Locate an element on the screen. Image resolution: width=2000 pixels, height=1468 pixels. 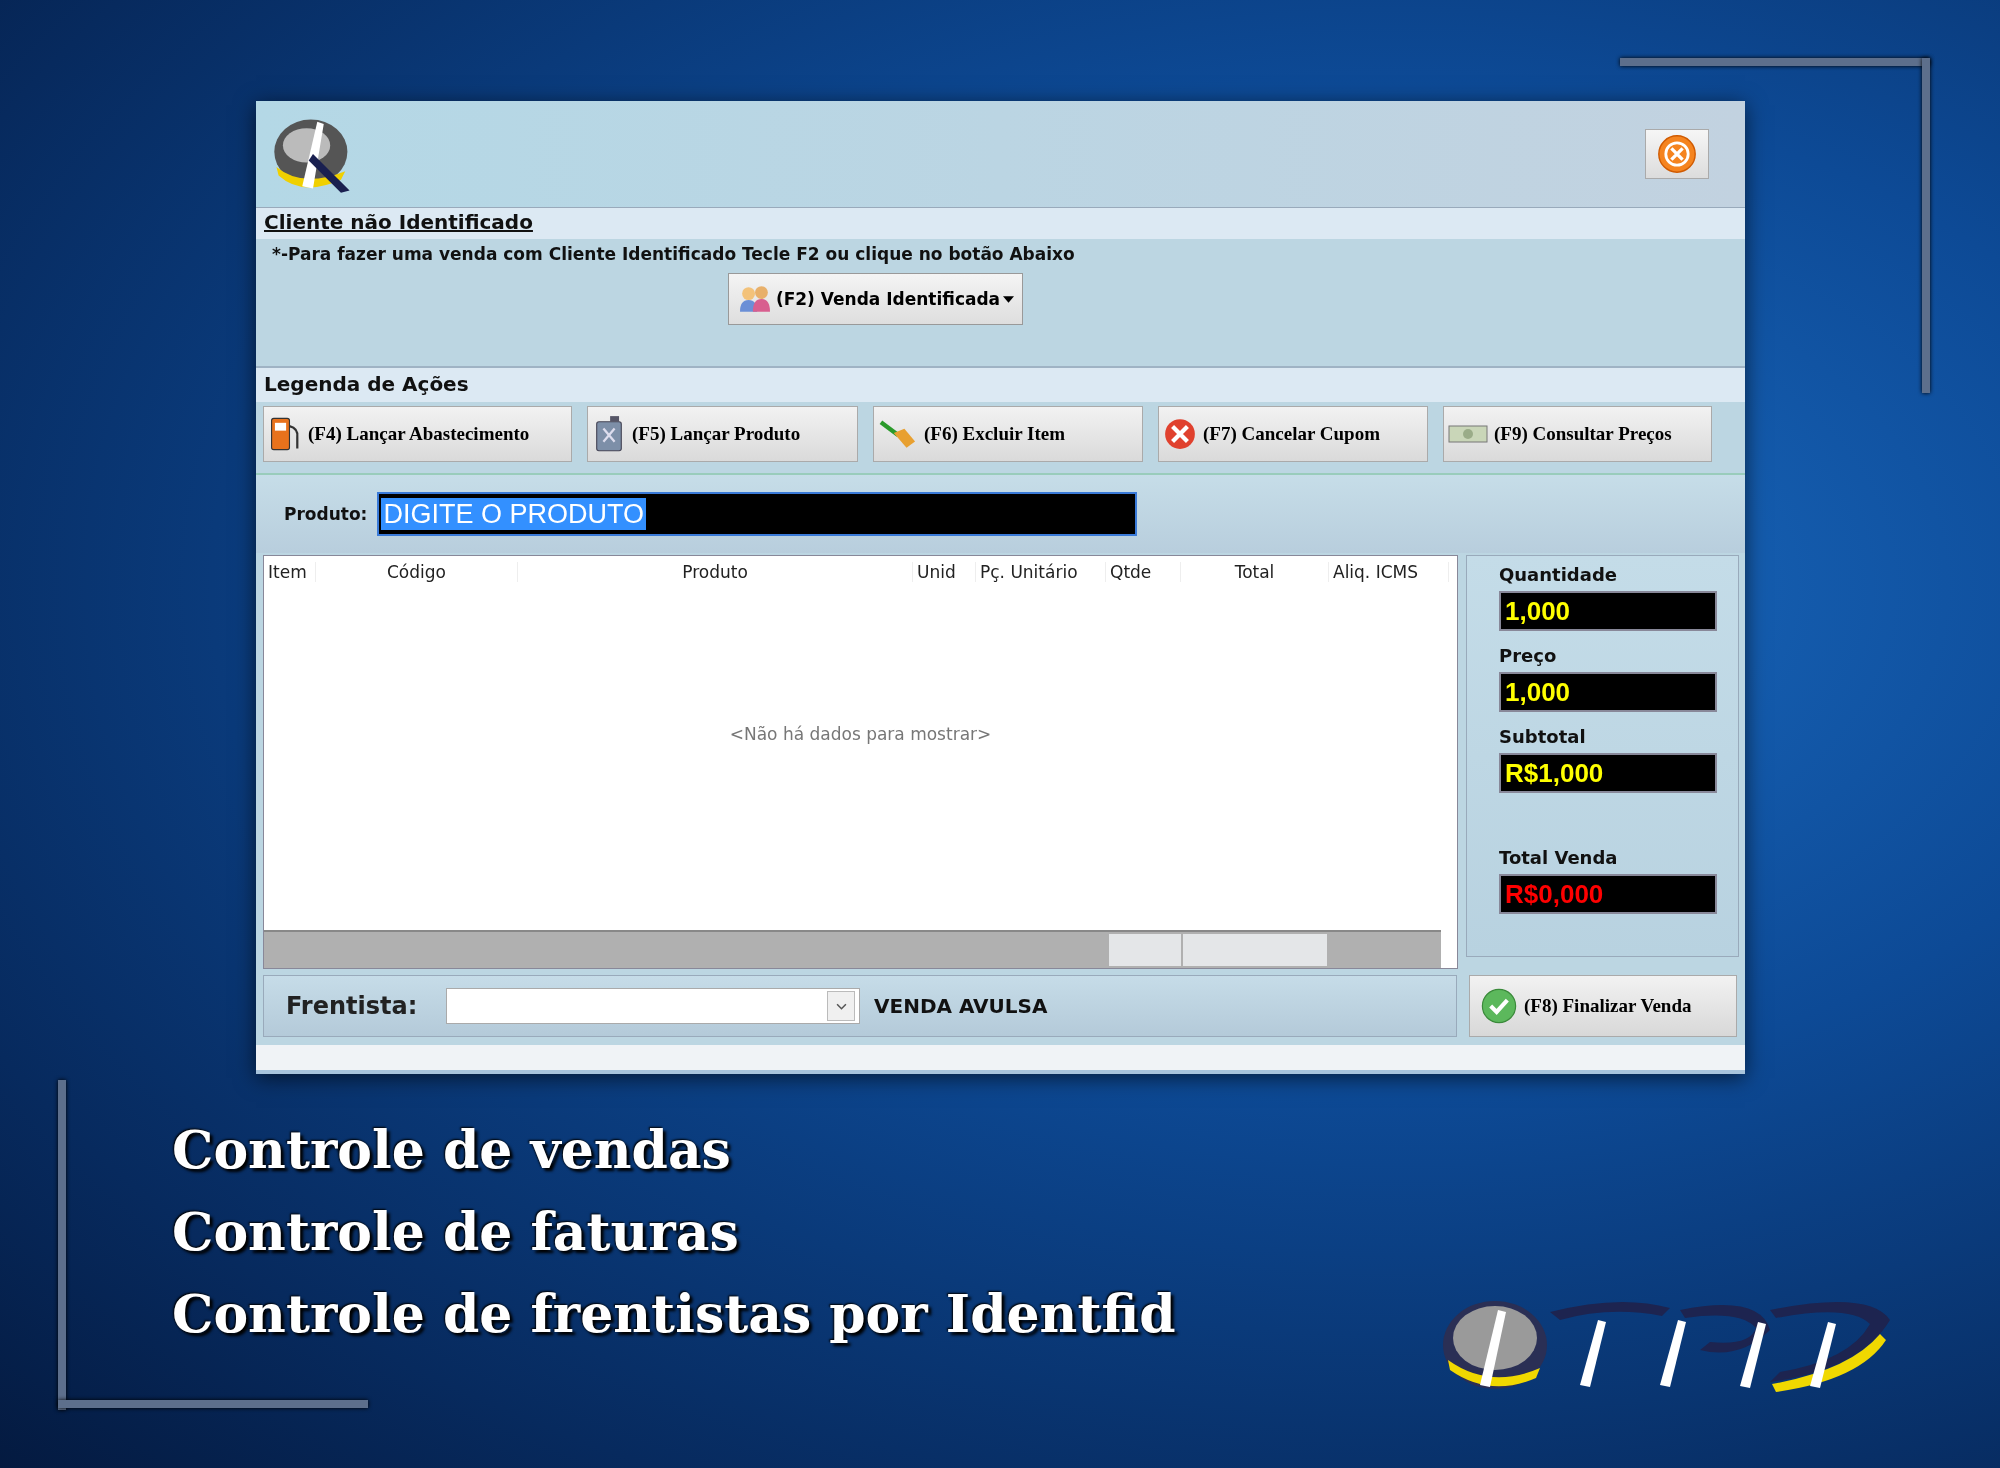
total-label: Quantidade is located at coordinates (1558, 574).